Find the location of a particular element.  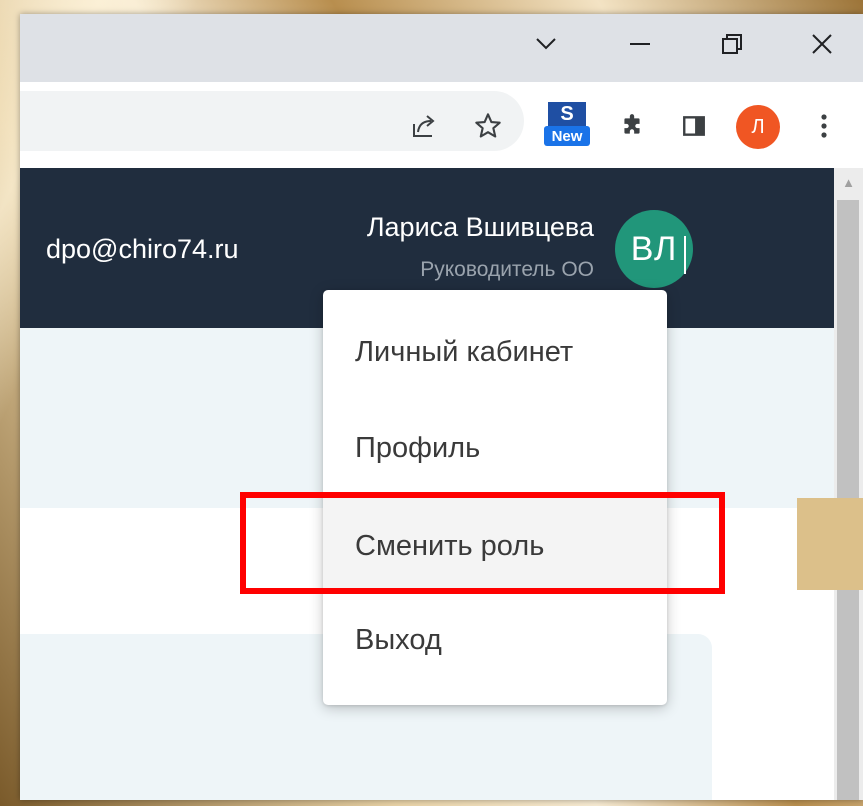

close-icon is located at coordinates (822, 44).